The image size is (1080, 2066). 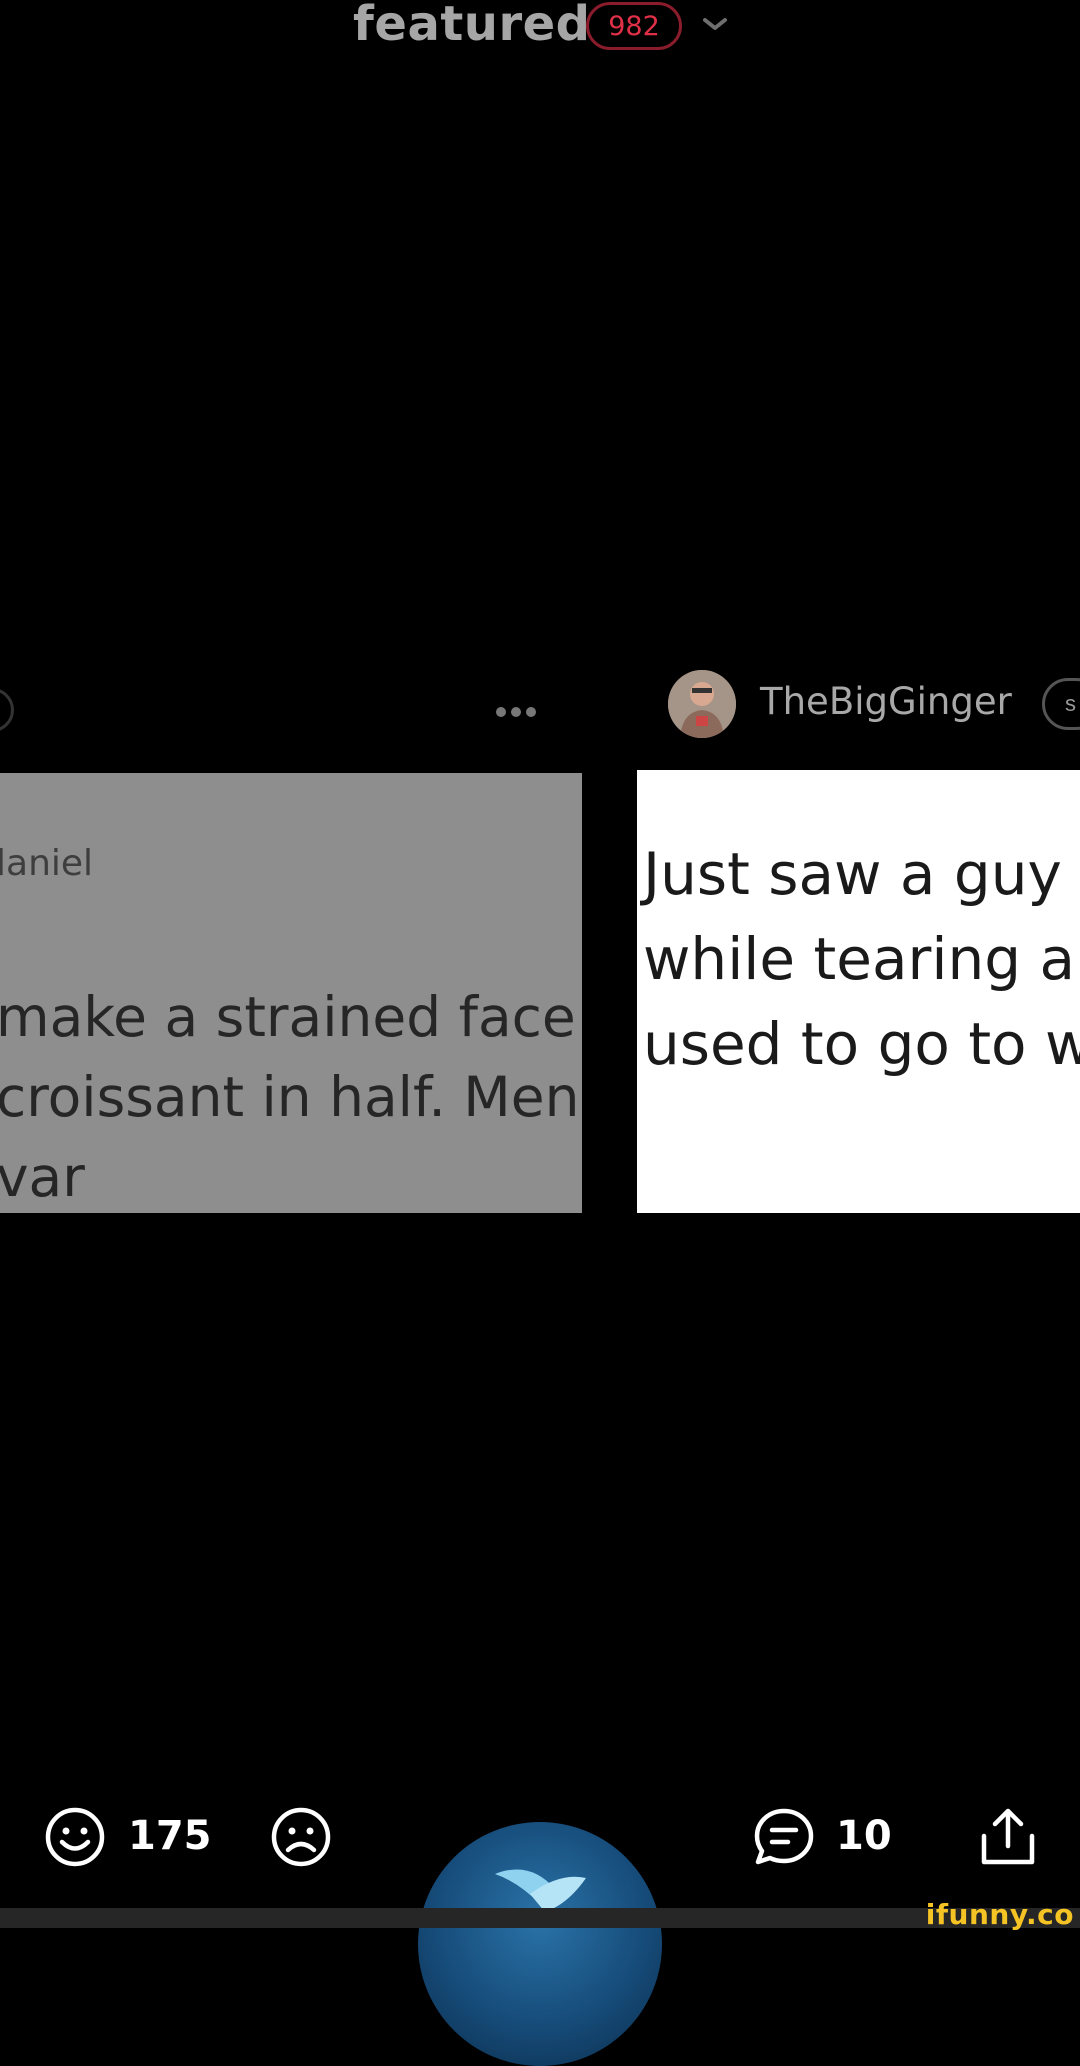 I want to click on feed-title: featured, so click(x=472, y=26).